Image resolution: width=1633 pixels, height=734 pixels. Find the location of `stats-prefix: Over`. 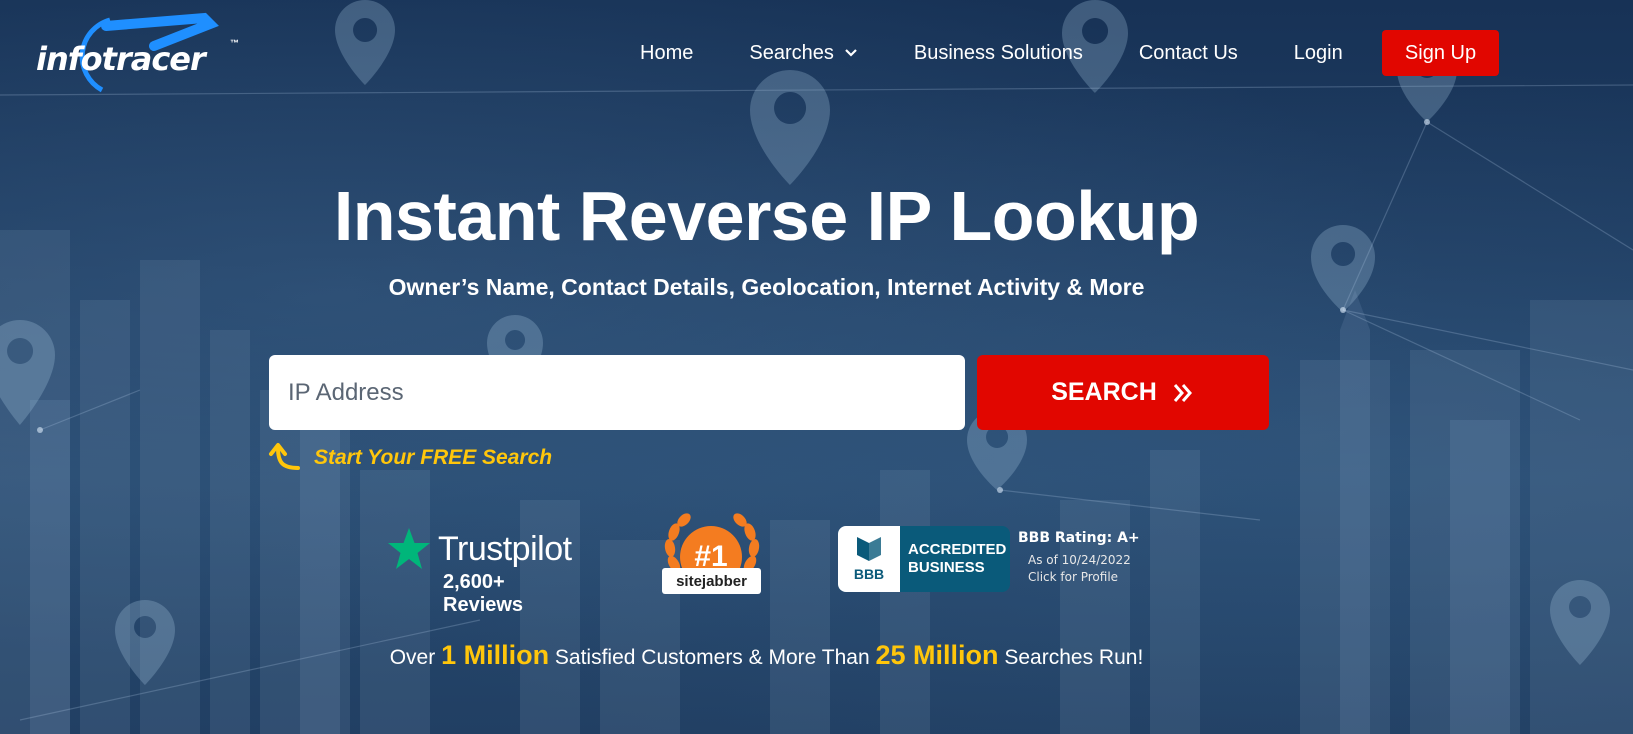

stats-prefix: Over is located at coordinates (412, 657).